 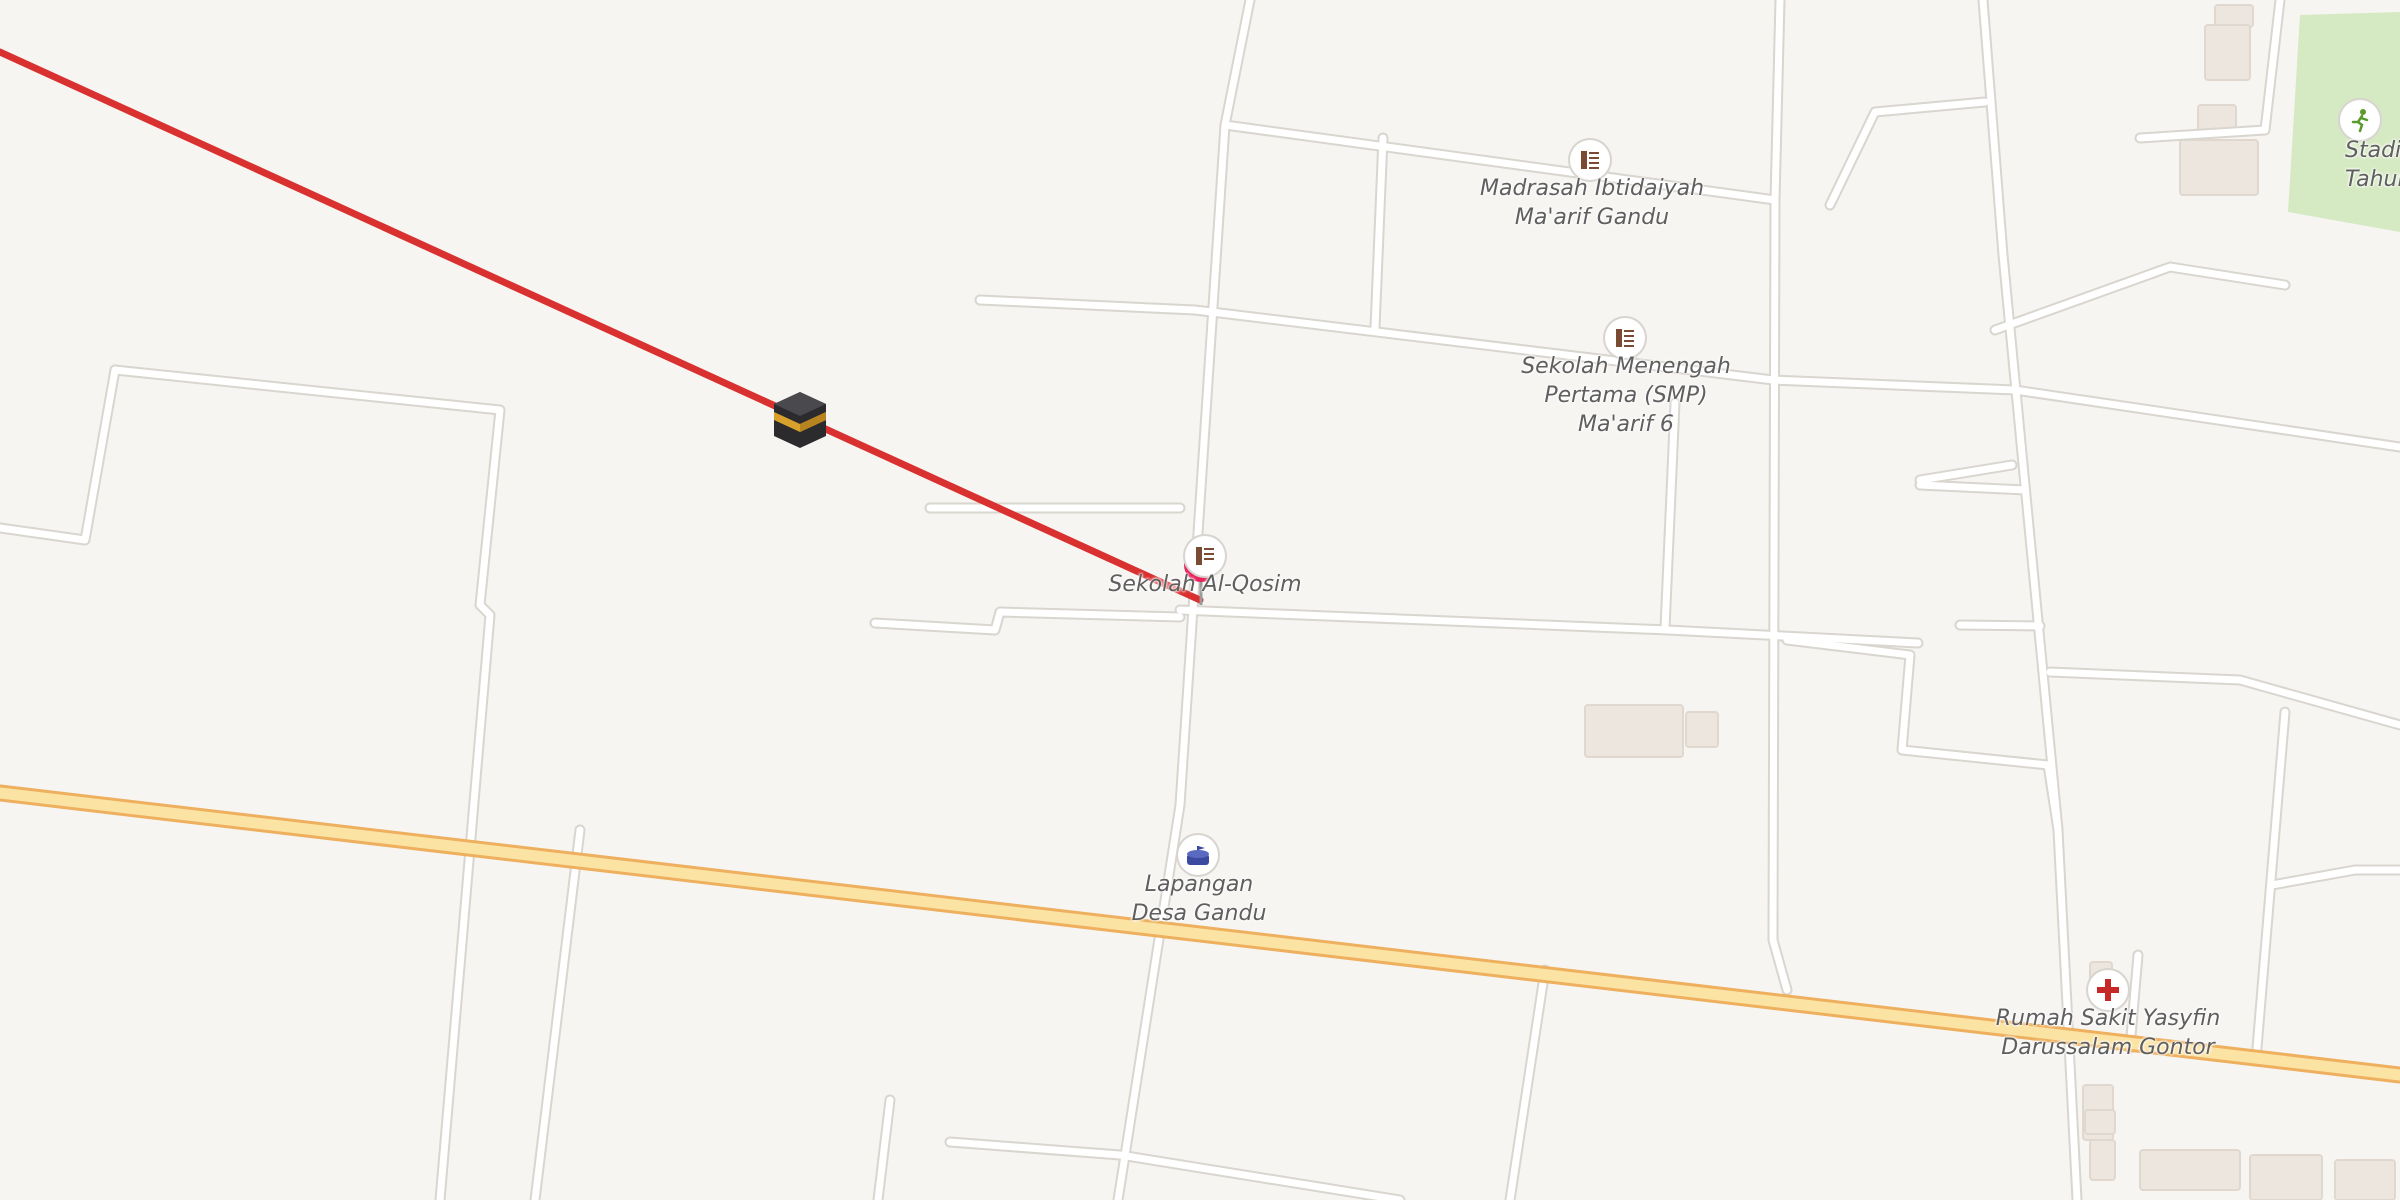 I want to click on sekolah-al-qosim-label: Sekolah Al-Qosim, so click(x=1204, y=584).